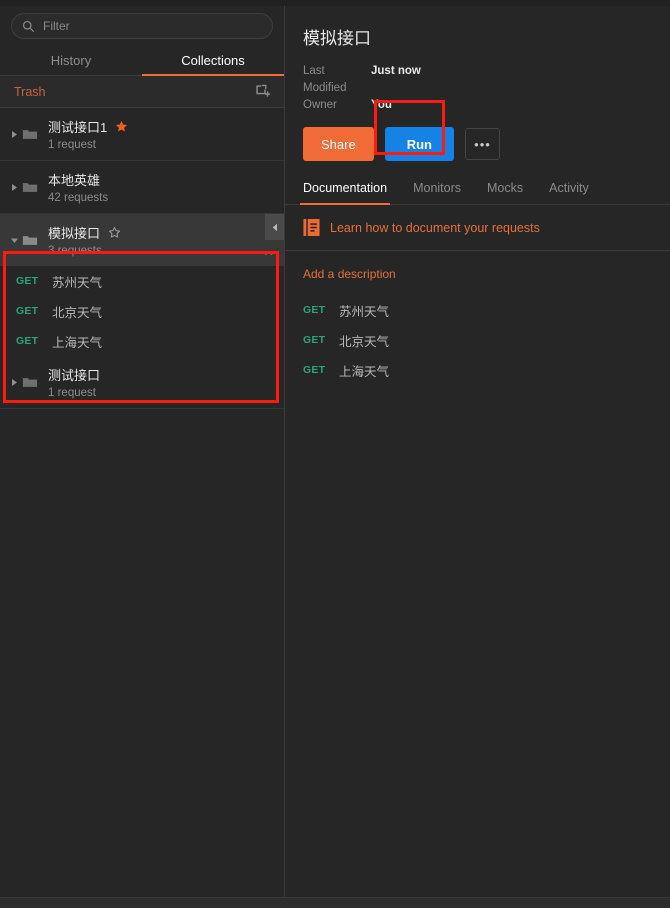 The image size is (670, 908). Describe the element at coordinates (569, 190) in the screenshot. I see `tab-activity: Activity` at that location.